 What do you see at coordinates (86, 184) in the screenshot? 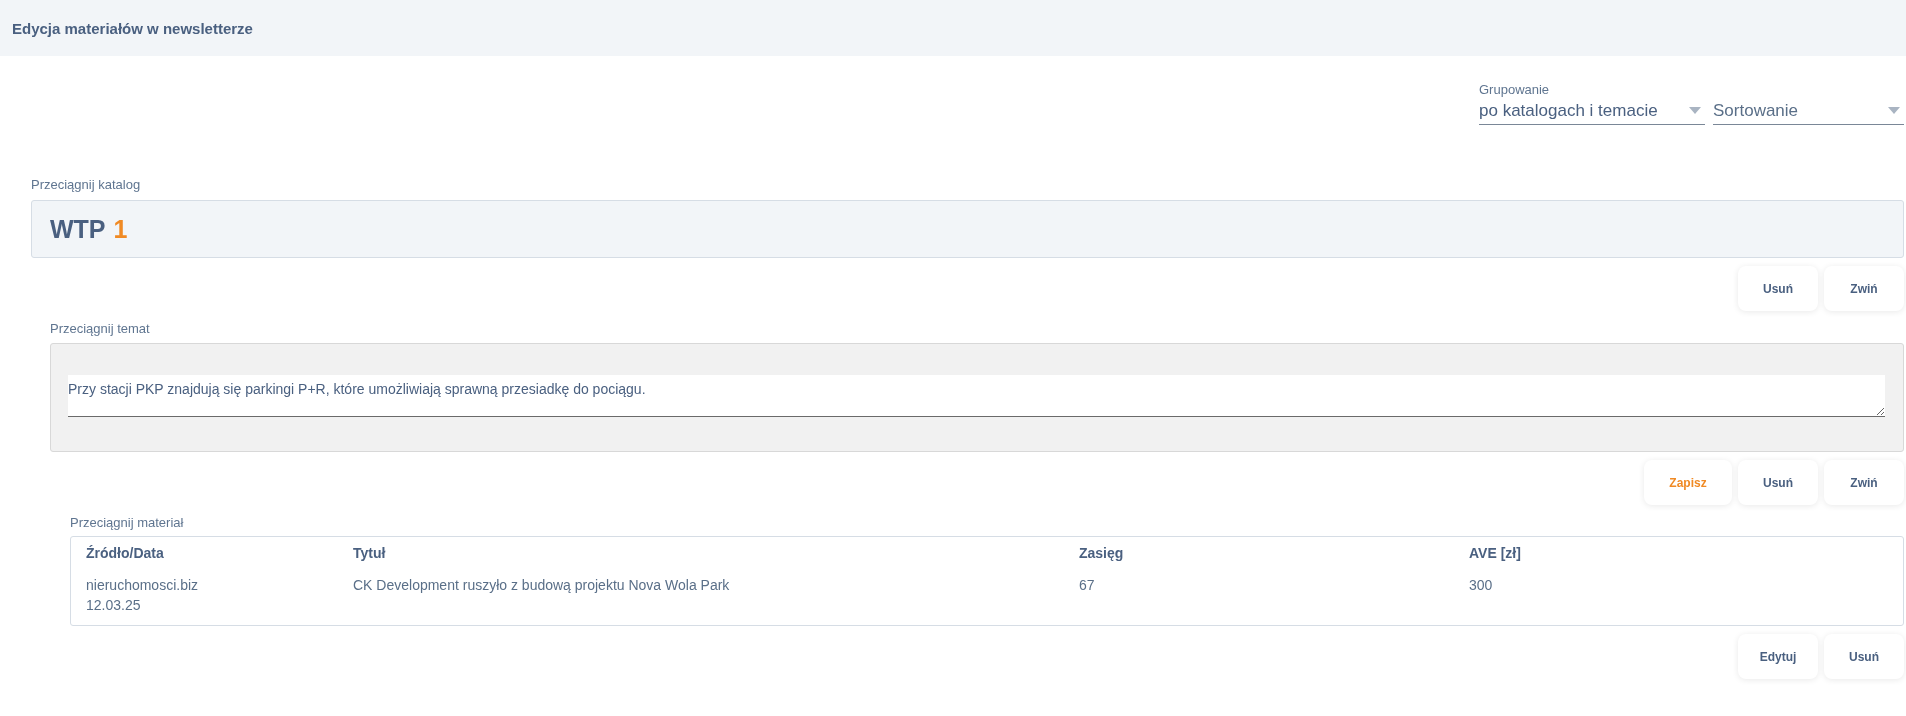
I see `drag-label: Przeciągnij katalog` at bounding box center [86, 184].